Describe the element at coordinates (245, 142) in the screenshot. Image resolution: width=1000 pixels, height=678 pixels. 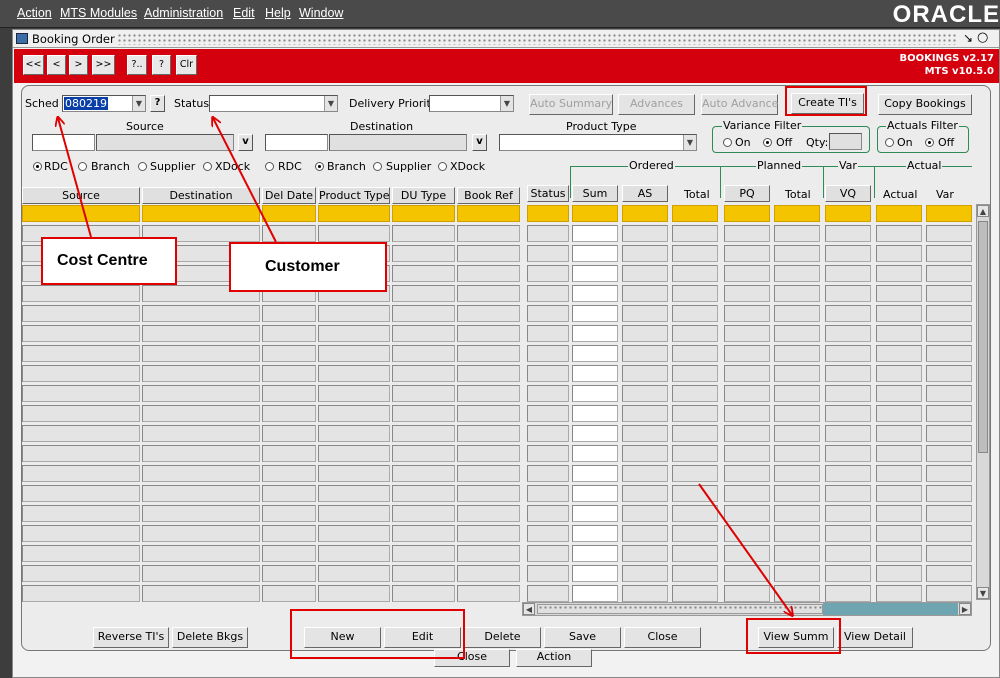
I see `source-lov-button: v` at that location.